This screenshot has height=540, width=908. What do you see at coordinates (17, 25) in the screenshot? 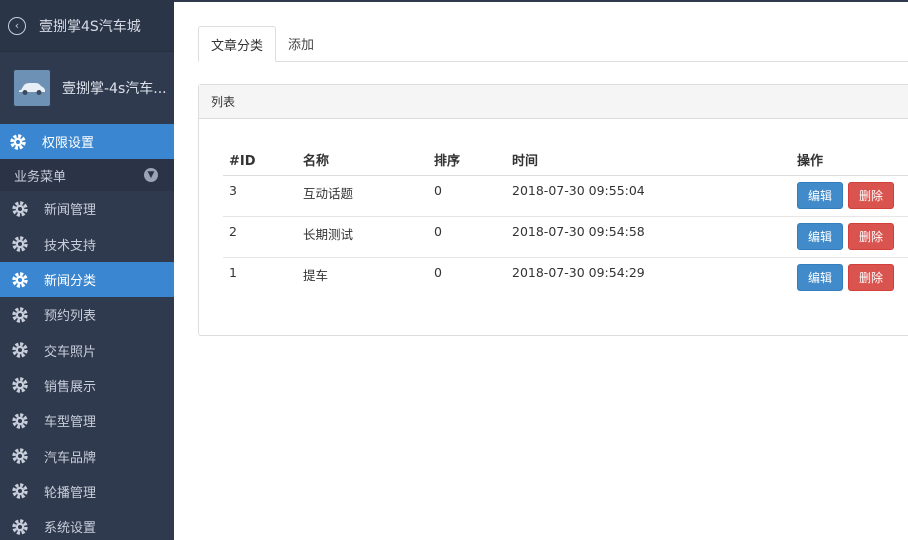
I see `back-circle-icon: ‹` at bounding box center [17, 25].